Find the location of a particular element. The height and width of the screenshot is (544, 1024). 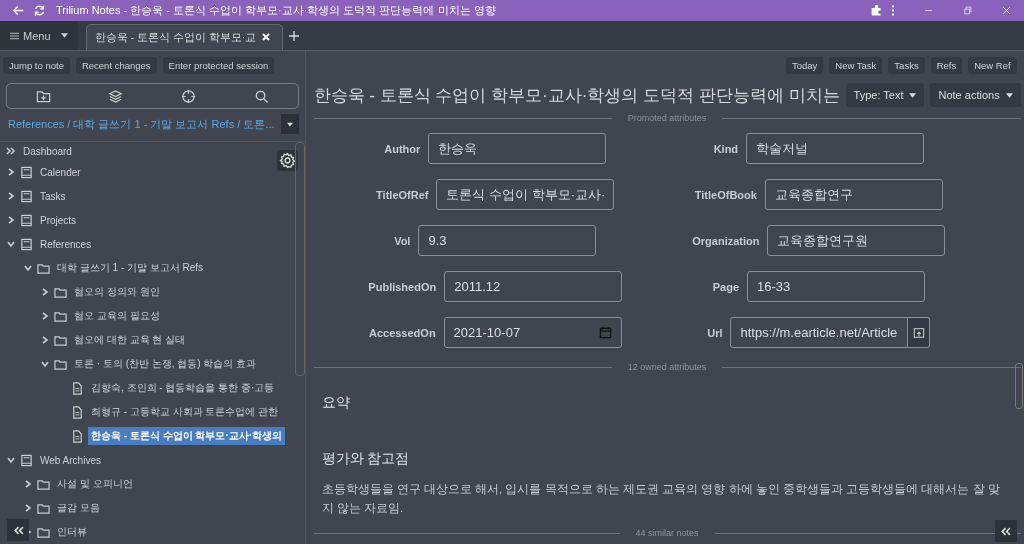

section-label: 44 similar notes is located at coordinates (667, 533).